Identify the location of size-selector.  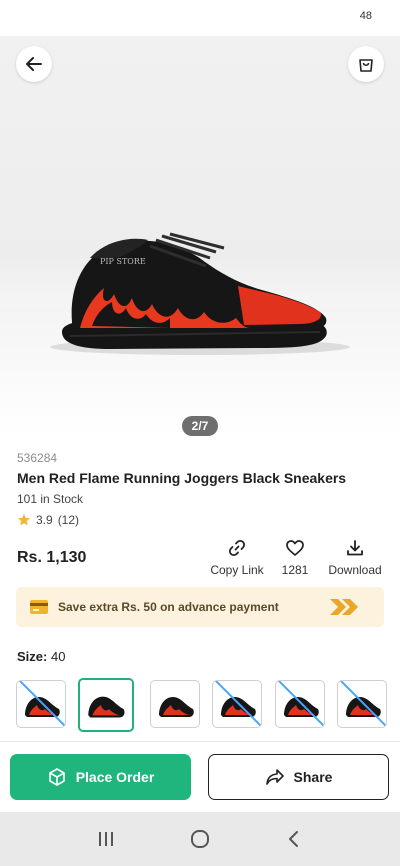
(202, 705).